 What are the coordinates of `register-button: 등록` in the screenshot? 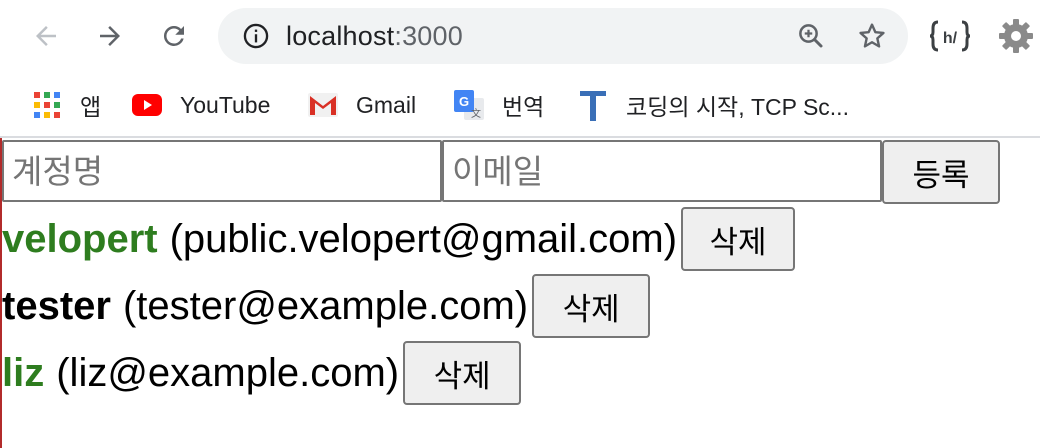 It's located at (941, 172).